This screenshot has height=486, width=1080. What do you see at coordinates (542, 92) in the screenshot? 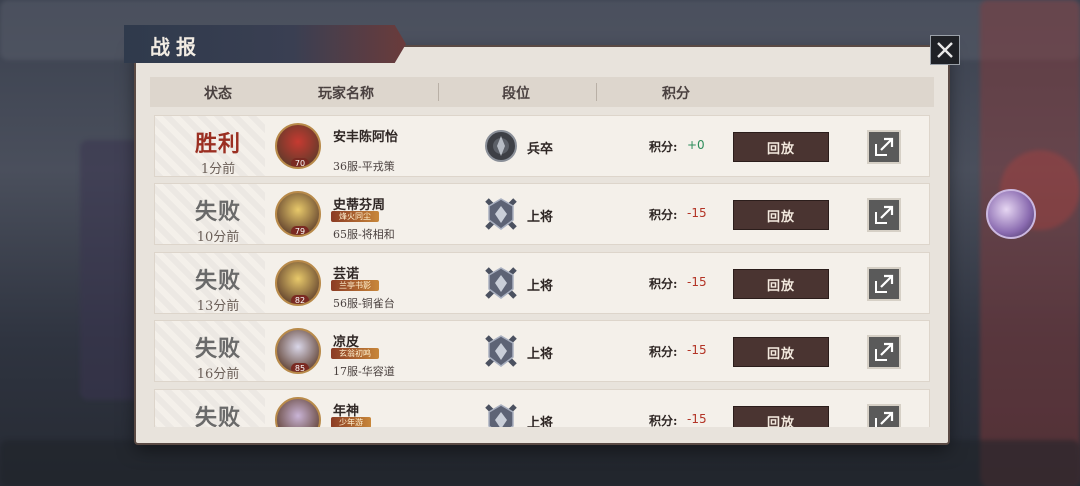
I see `table-header: 状态 玩家名称 段位 积分` at bounding box center [542, 92].